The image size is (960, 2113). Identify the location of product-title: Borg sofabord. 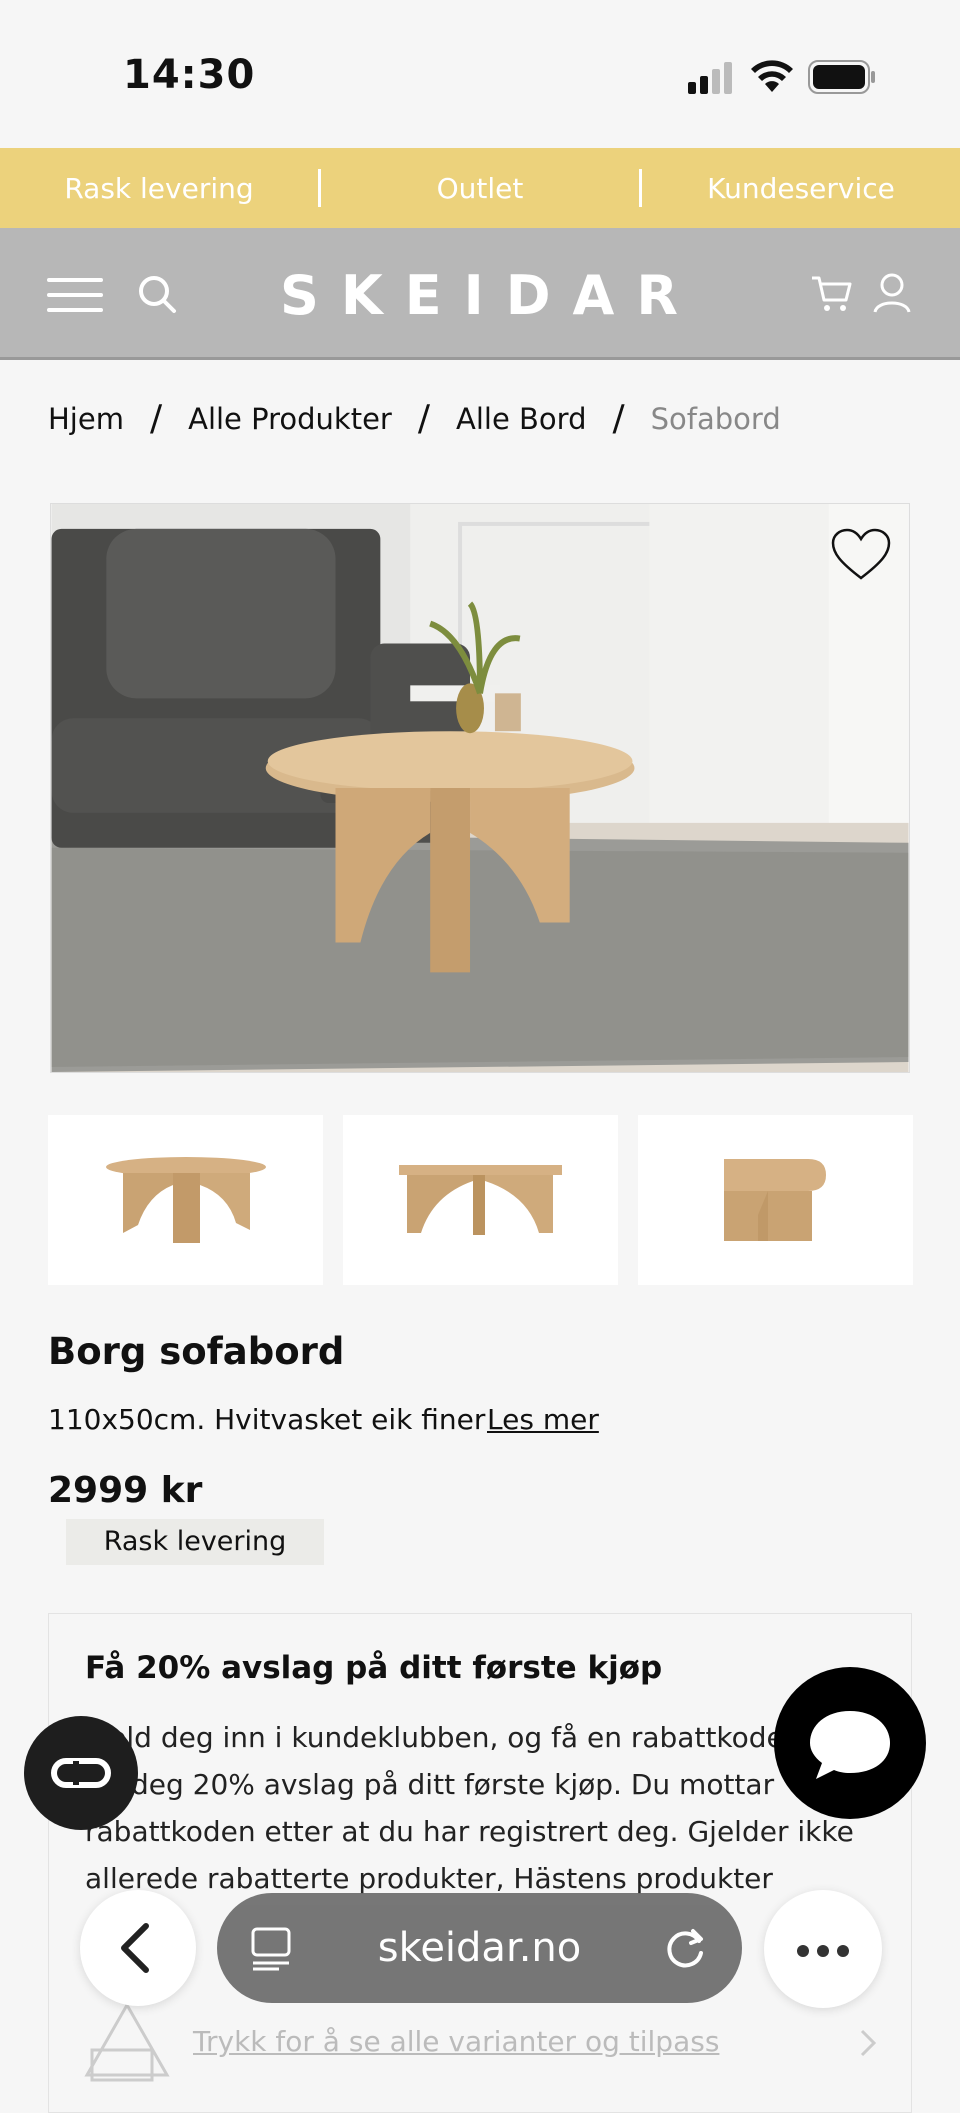
(196, 1351).